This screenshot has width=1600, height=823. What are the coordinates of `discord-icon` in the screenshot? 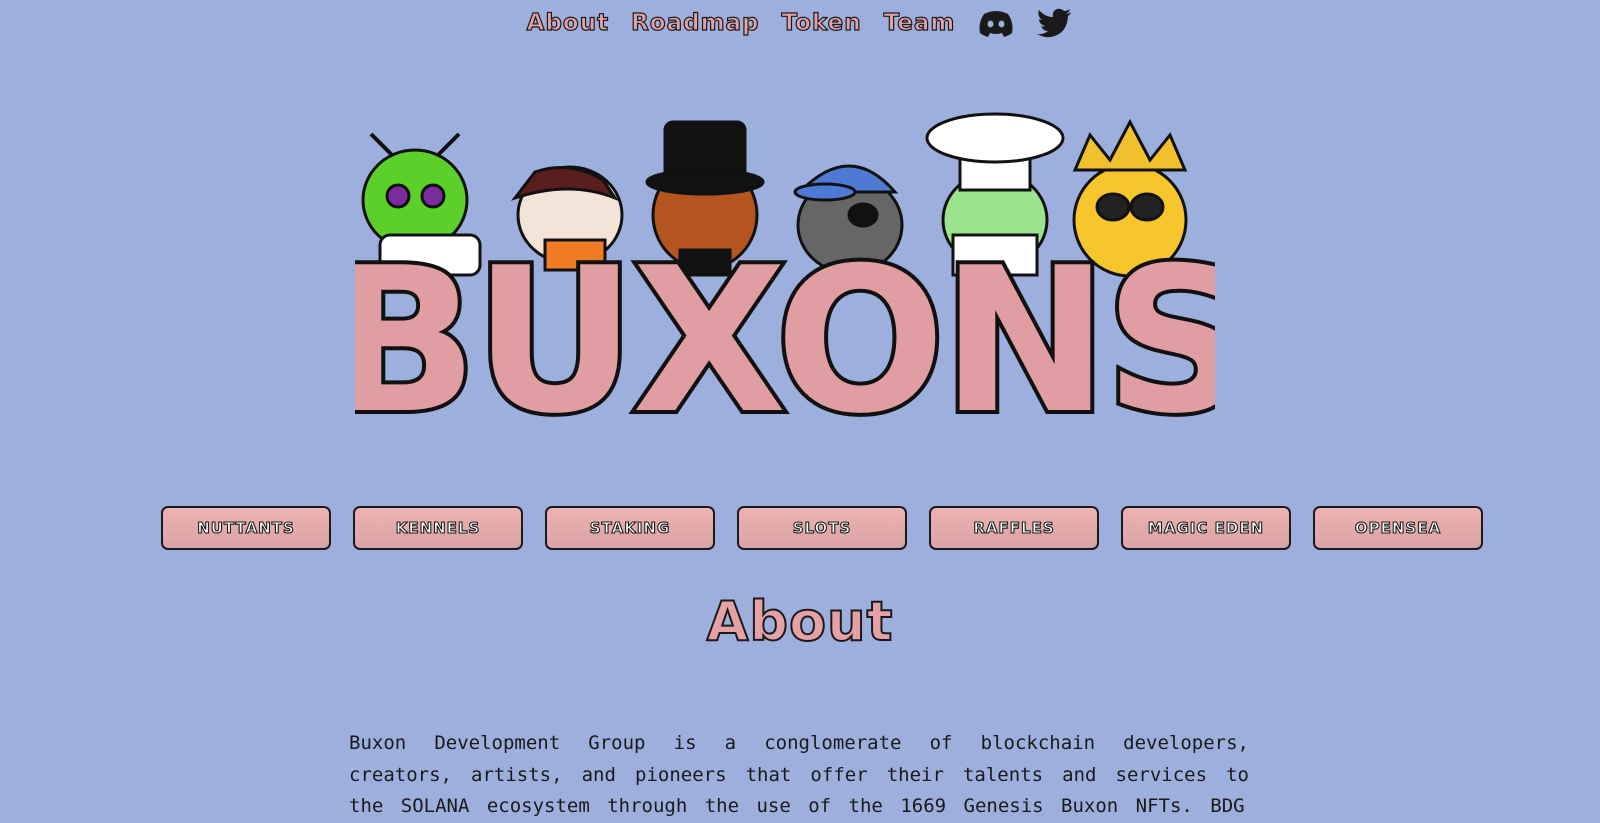 It's located at (996, 23).